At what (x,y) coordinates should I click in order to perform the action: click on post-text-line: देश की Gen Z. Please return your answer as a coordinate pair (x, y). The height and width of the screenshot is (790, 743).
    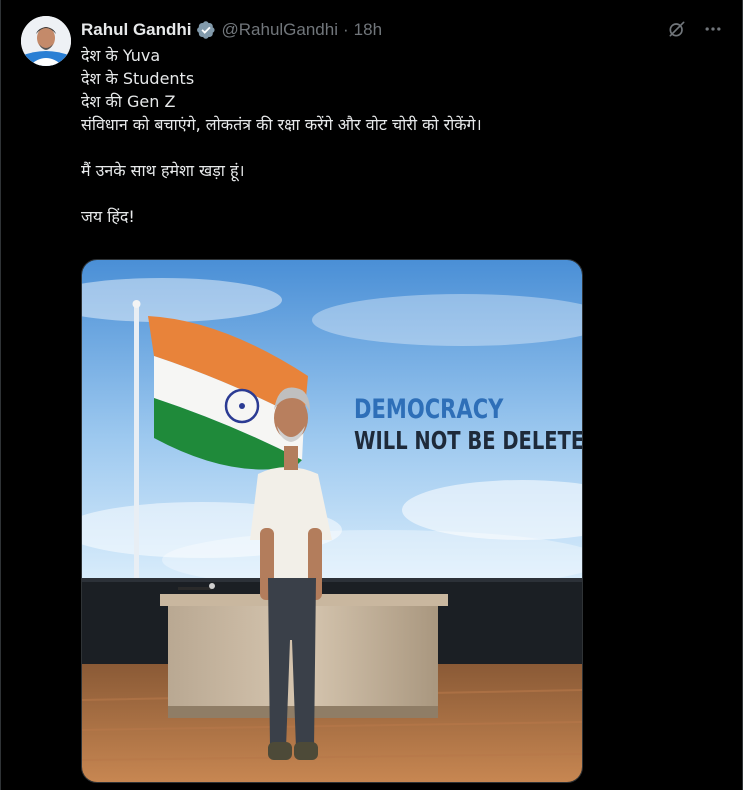
    Looking at the image, I should click on (128, 101).